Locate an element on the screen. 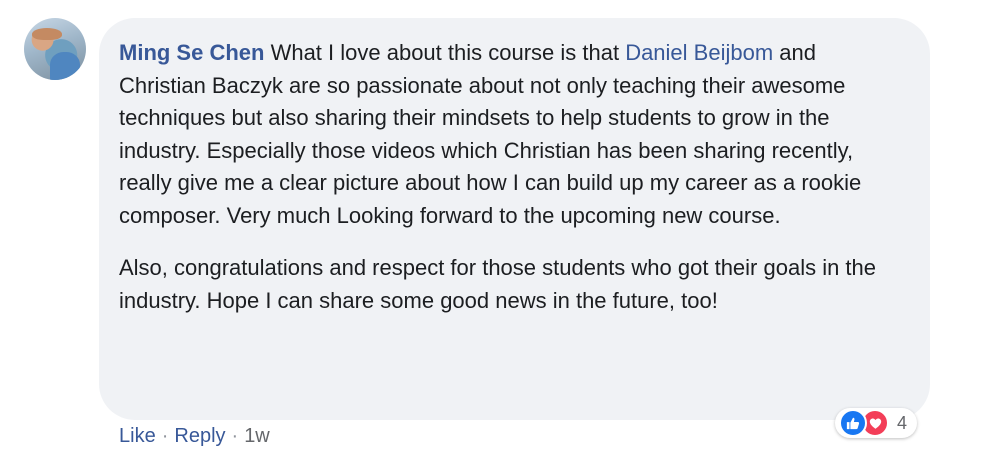  like-icon is located at coordinates (853, 423).